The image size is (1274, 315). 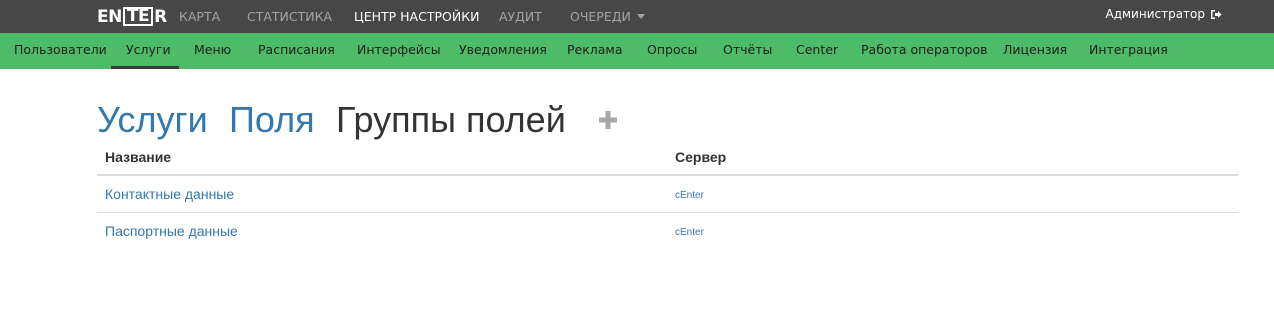 I want to click on subnav-item-reports: Отчёты, so click(x=747, y=49).